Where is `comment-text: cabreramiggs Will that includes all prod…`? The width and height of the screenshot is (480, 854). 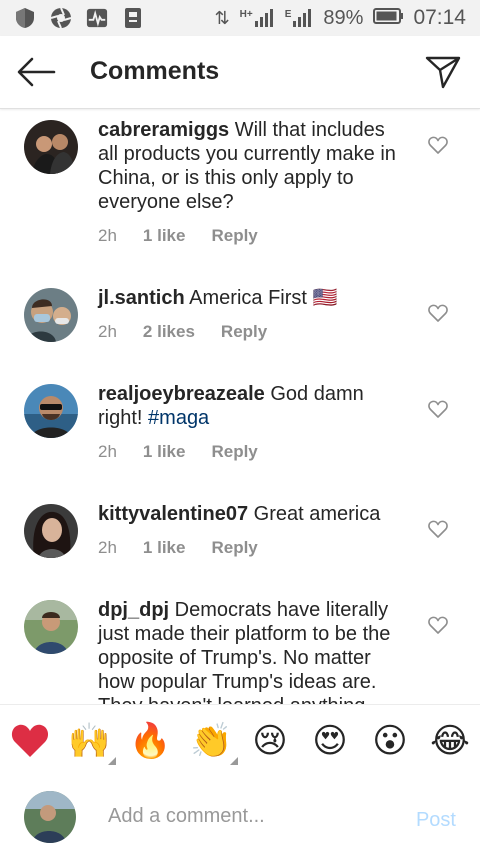
comment-text: cabreramiggs Will that includes all prod… is located at coordinates (254, 166).